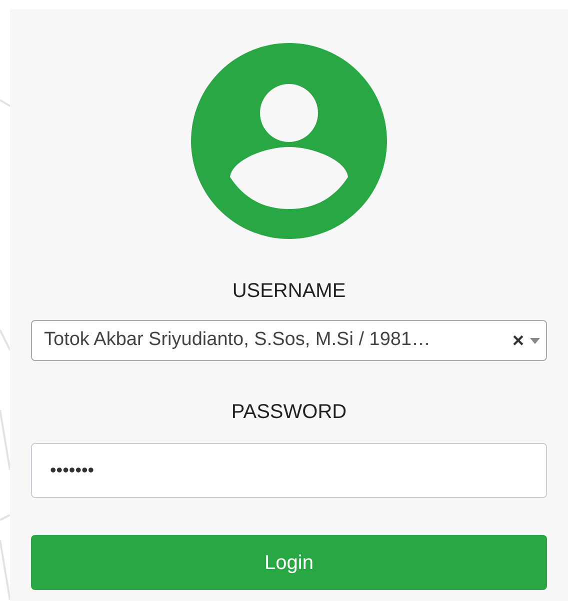 This screenshot has height=601, width=568. I want to click on clear-button: ×, so click(518, 341).